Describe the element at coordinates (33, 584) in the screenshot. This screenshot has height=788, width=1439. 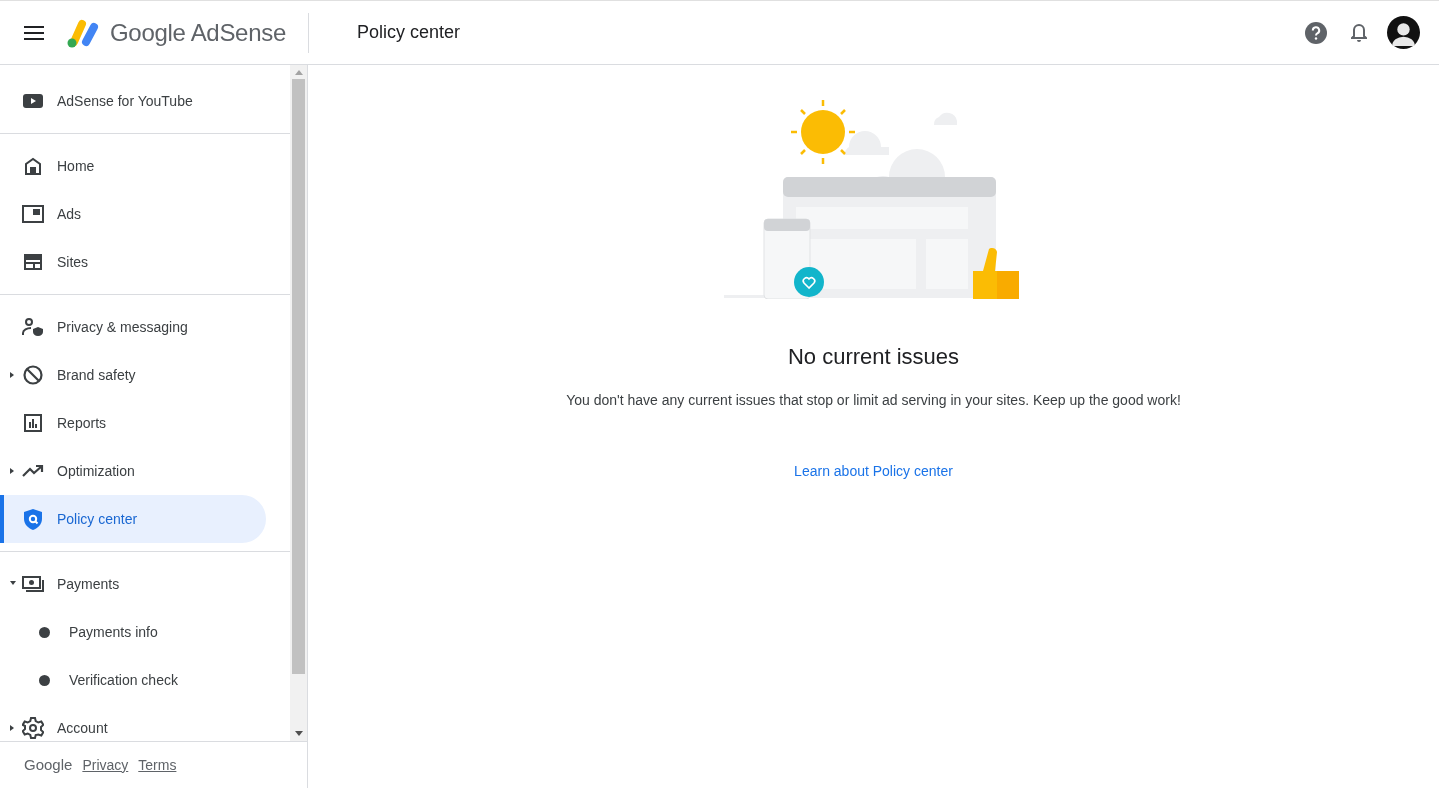
I see `money-icon` at that location.